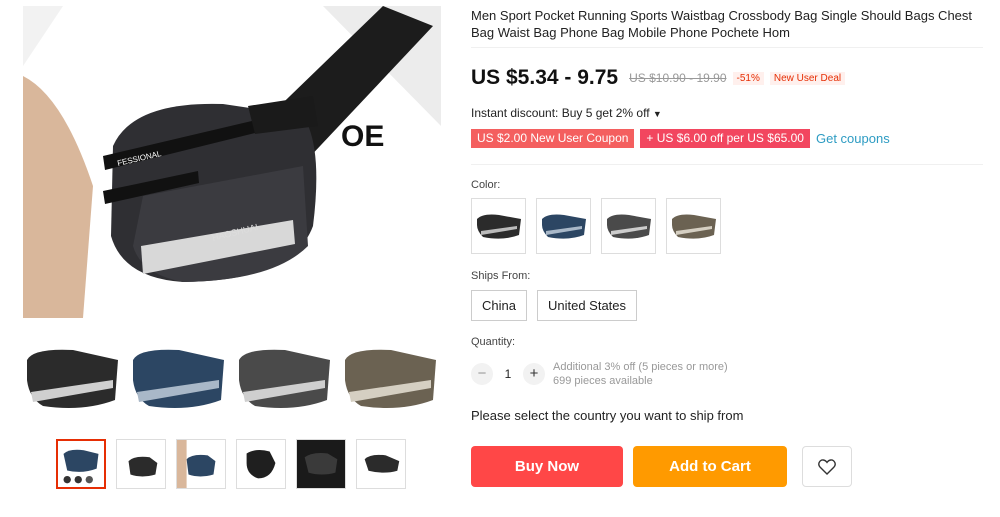 The height and width of the screenshot is (517, 1000). I want to click on ships-from-options: China United States, so click(554, 305).